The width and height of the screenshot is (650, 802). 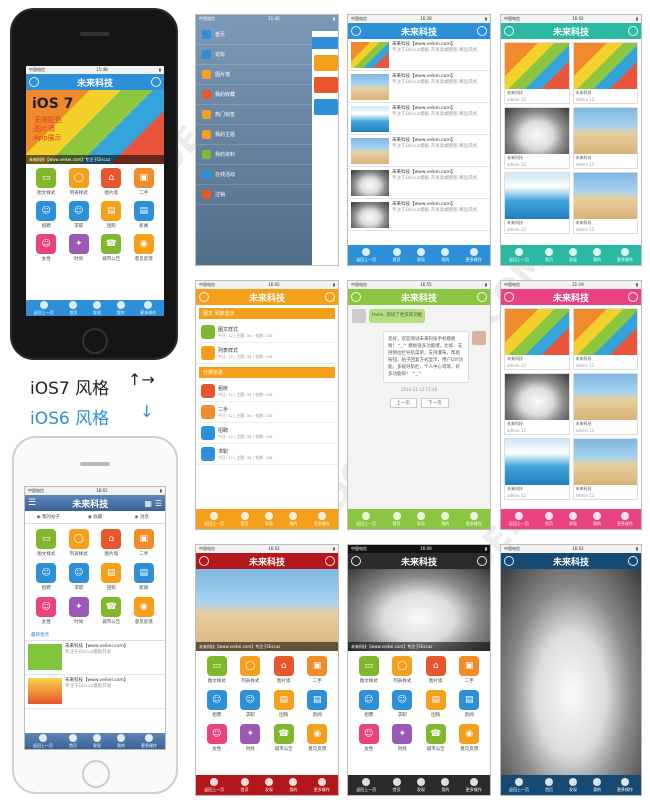 What do you see at coordinates (403, 403) in the screenshot?
I see `prev-page-button: 上一页` at bounding box center [403, 403].